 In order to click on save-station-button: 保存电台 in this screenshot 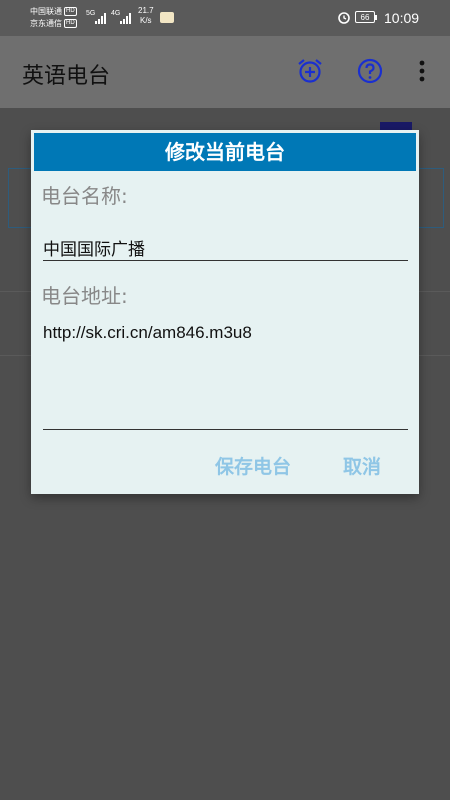, I will do `click(253, 465)`.